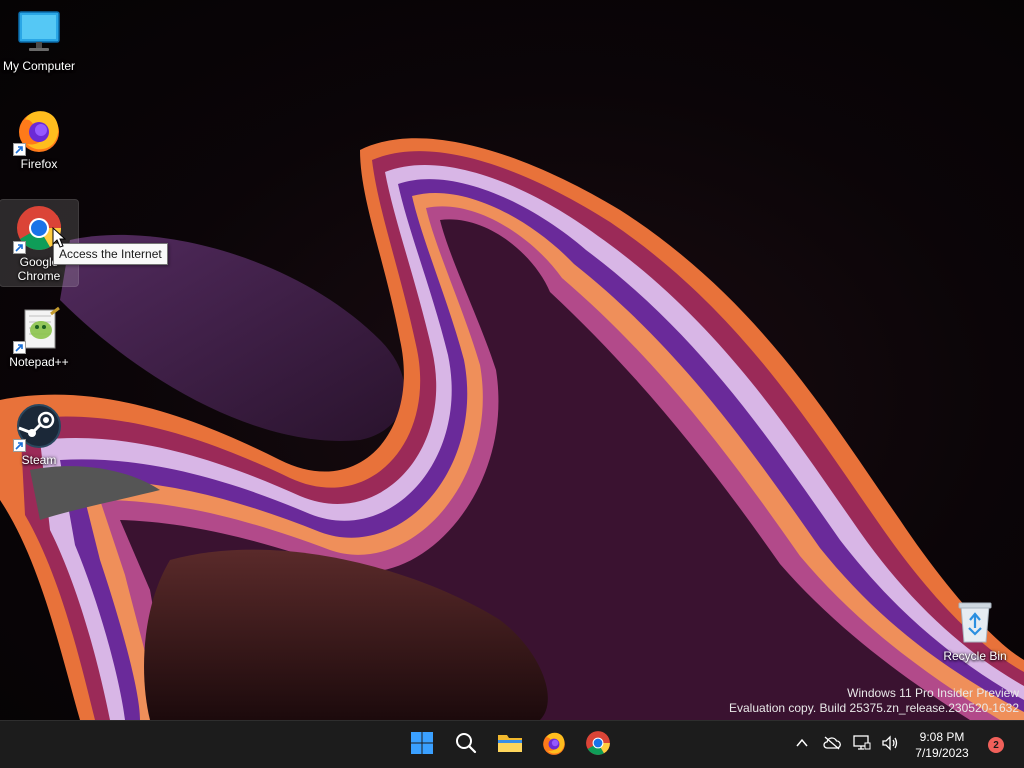 The width and height of the screenshot is (1024, 768). I want to click on taskbar: 9:08 PM 7/19/2023 2, so click(512, 744).